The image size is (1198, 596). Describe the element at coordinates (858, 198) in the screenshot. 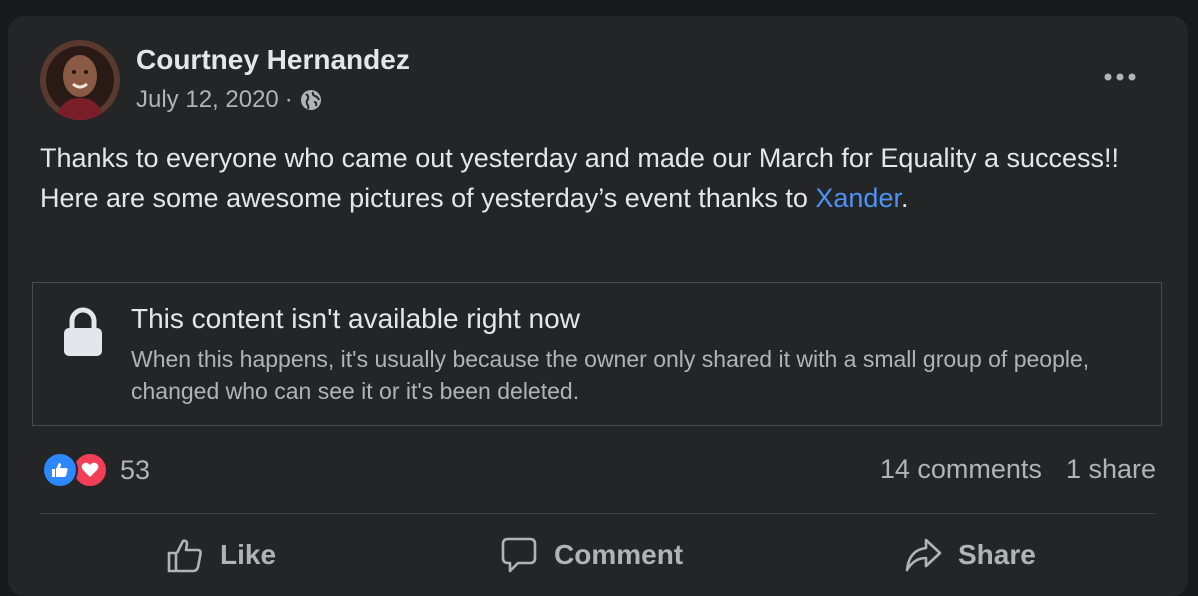

I see `mention-link: Xander` at that location.